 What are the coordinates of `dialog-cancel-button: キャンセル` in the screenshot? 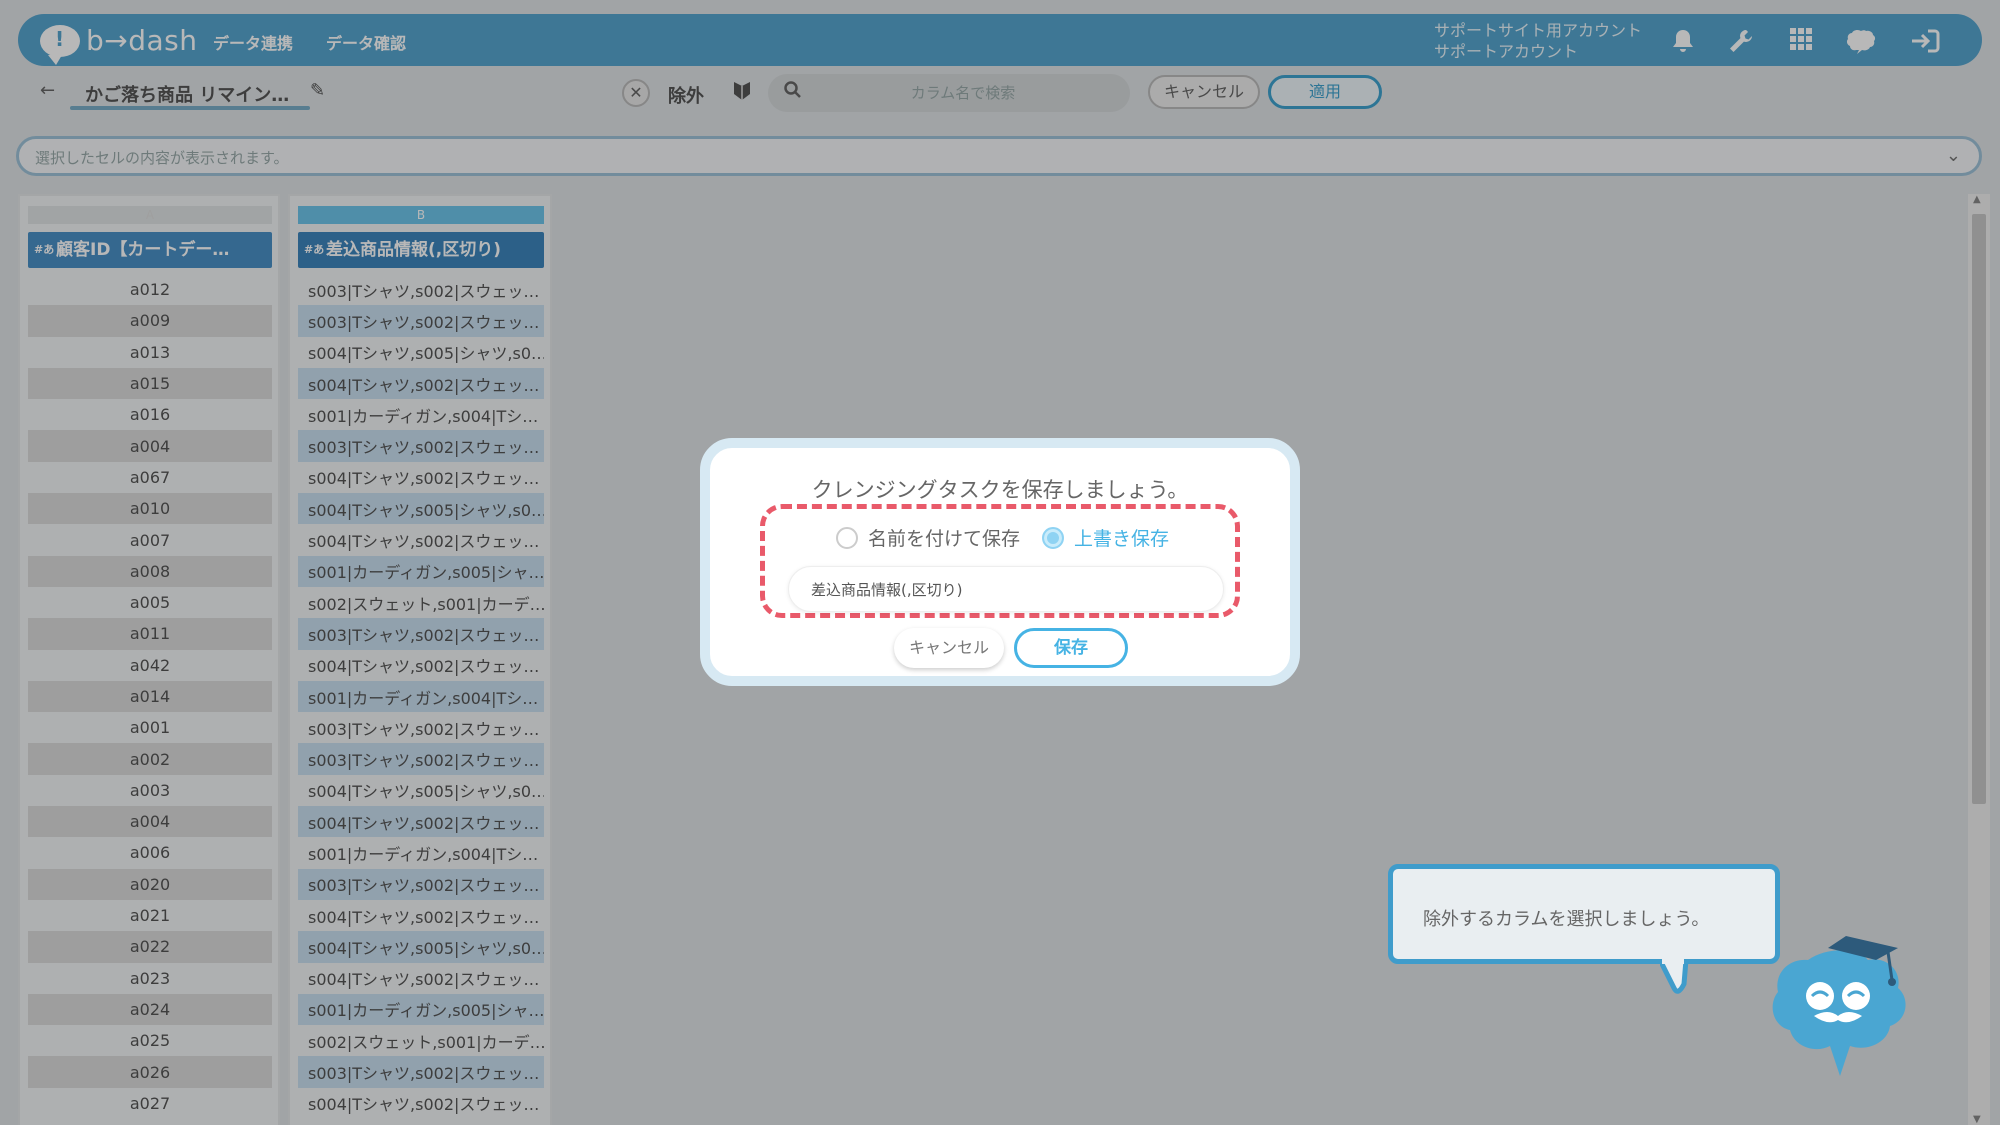 It's located at (949, 648).